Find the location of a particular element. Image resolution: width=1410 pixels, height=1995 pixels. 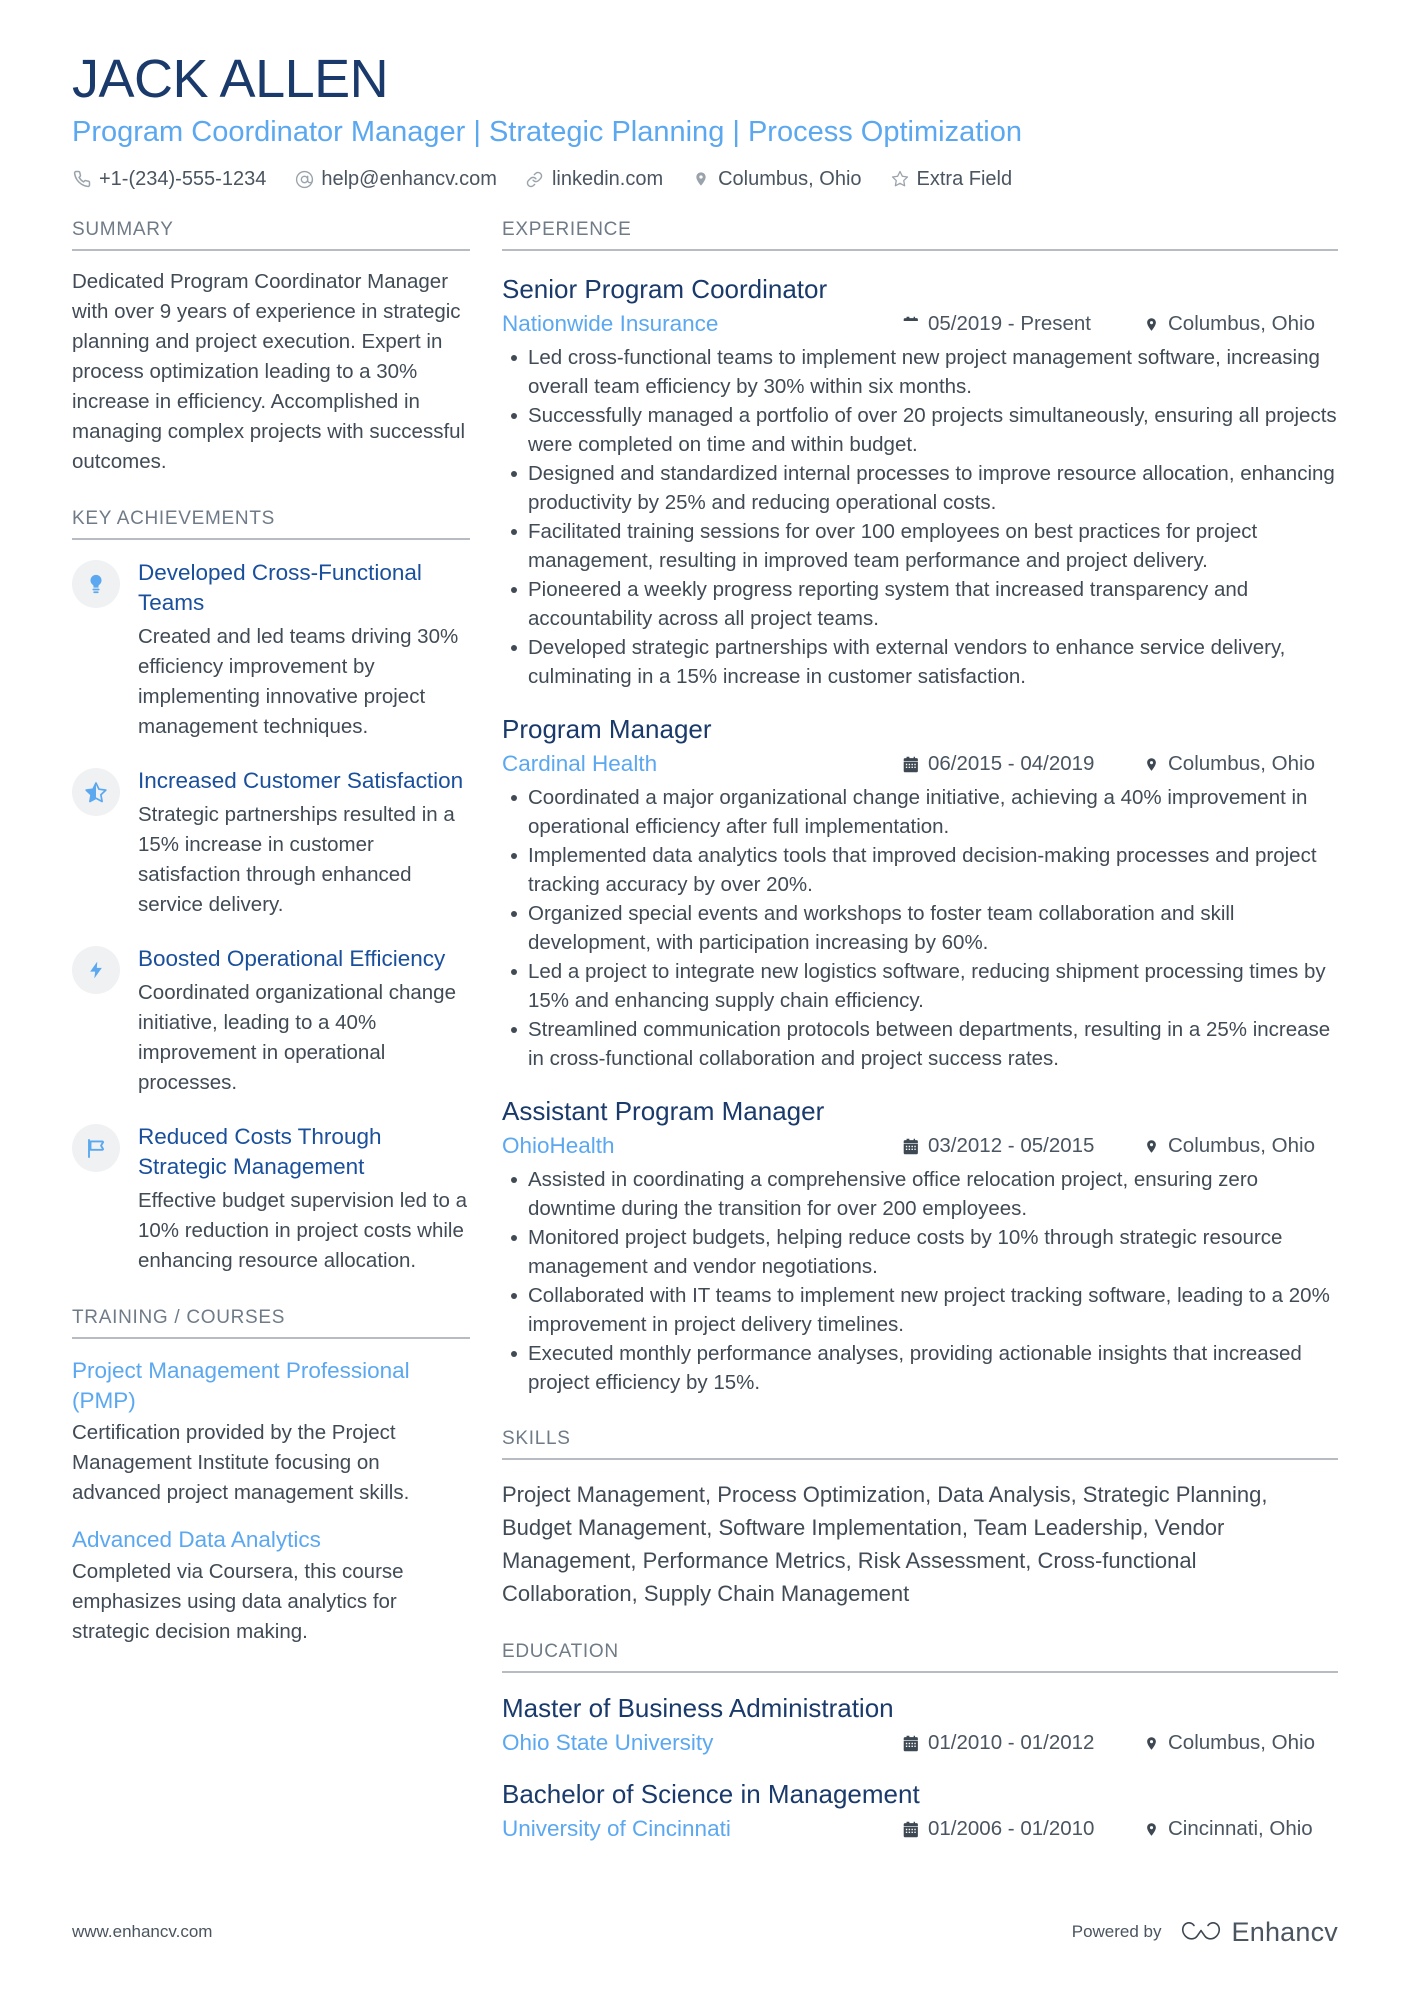

achievement-title: Increased Customer Satisfaction is located at coordinates (301, 780).